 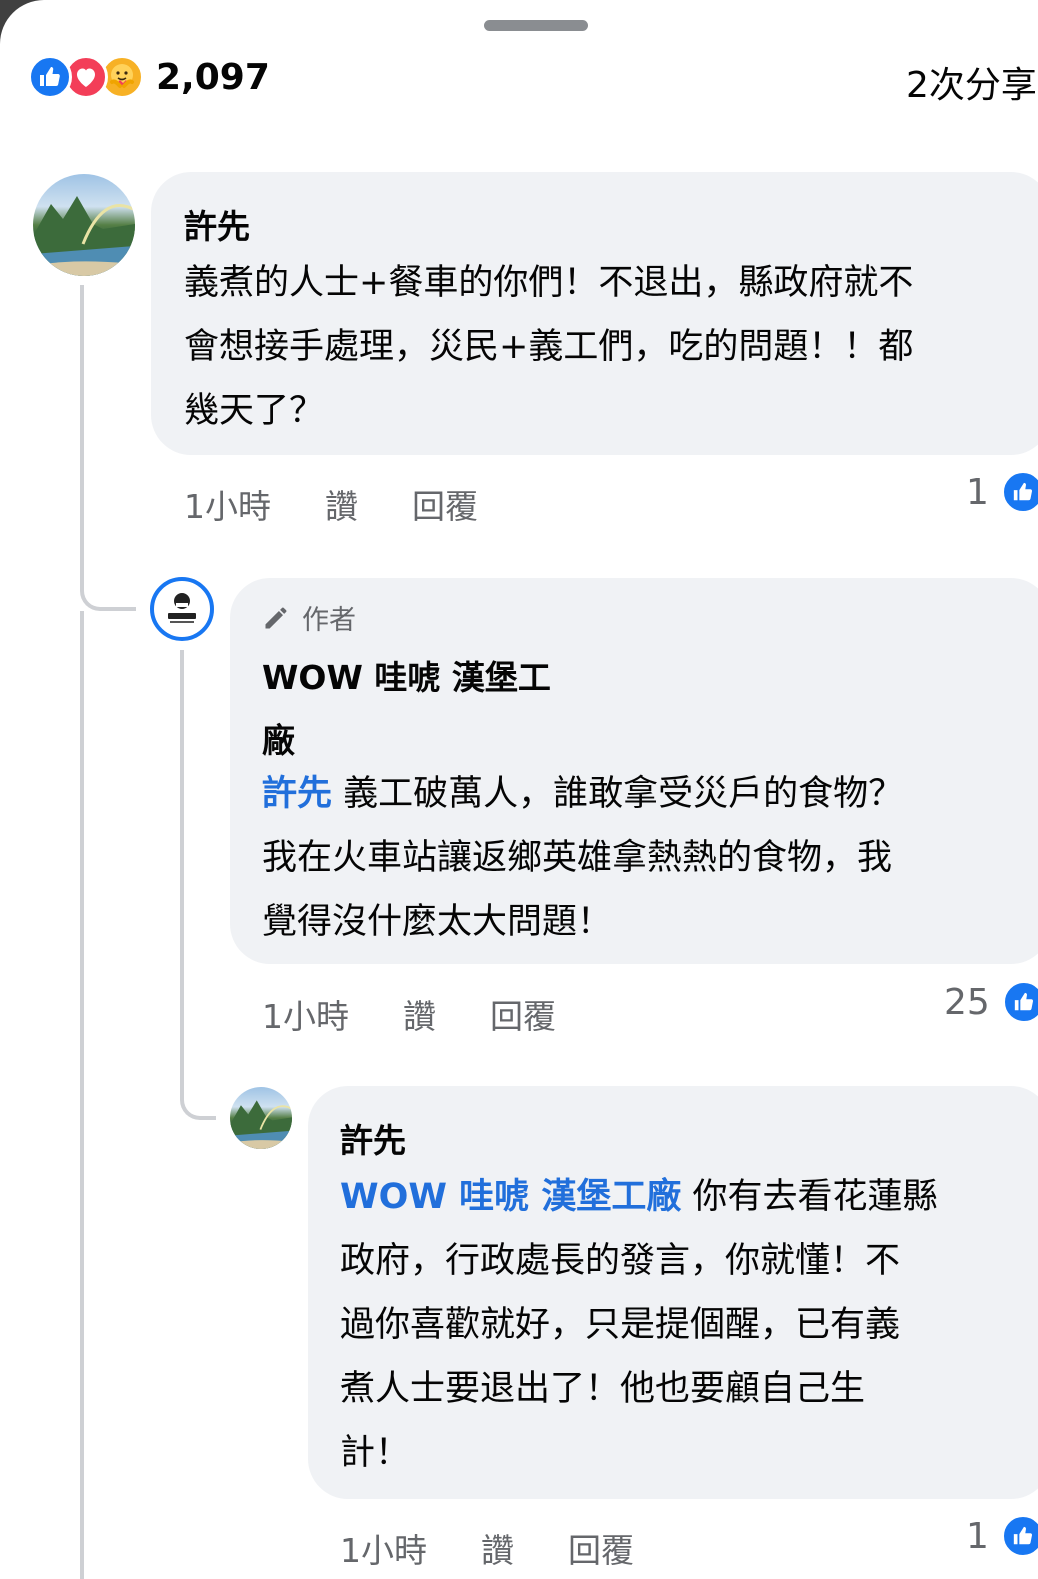 I want to click on like-count-value: 25, so click(x=967, y=1002).